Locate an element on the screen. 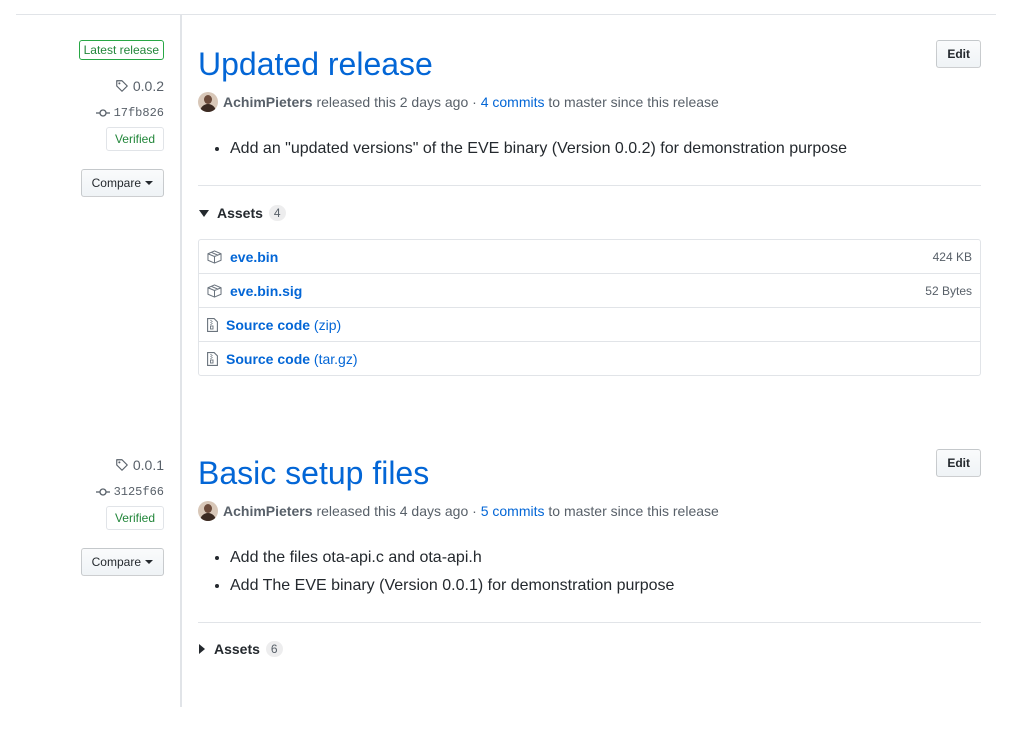 The height and width of the screenshot is (730, 1020). asset-ext: (zip) is located at coordinates (327, 324).